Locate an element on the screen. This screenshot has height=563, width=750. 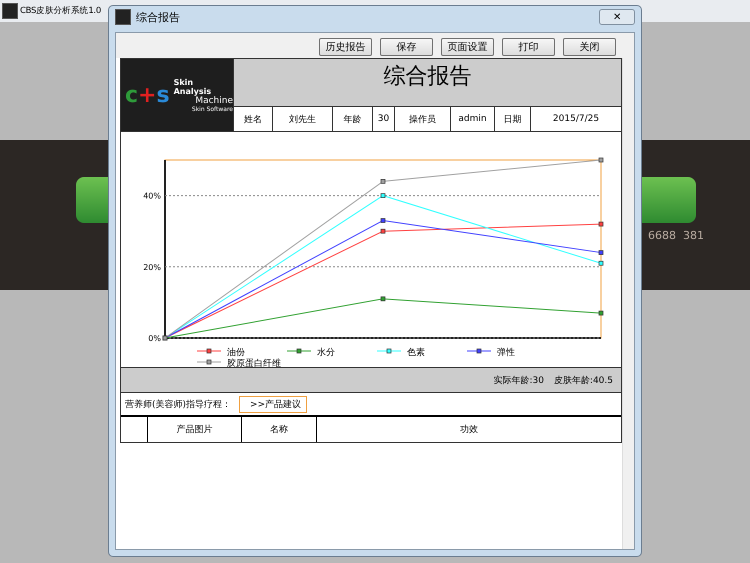
legend-label: 油份 is located at coordinates (236, 352).